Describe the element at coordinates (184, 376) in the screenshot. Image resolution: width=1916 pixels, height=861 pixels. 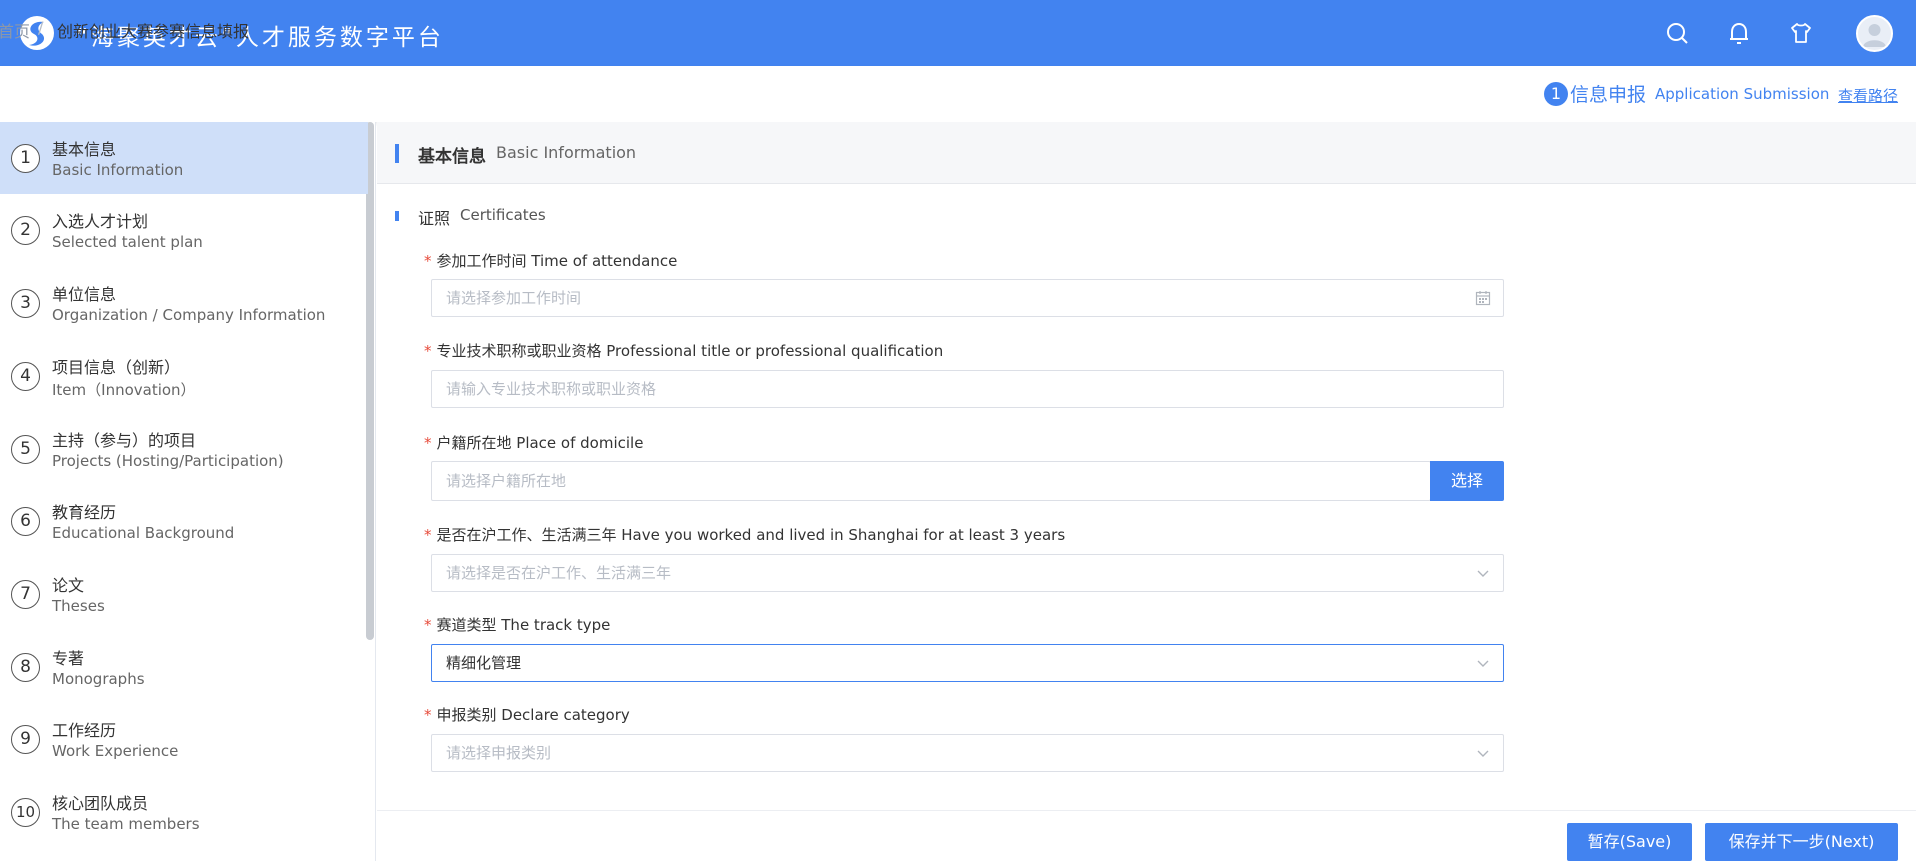
I see `sidebar-item-project-info: 4 项目信息（创新） Item（Innovation）` at that location.